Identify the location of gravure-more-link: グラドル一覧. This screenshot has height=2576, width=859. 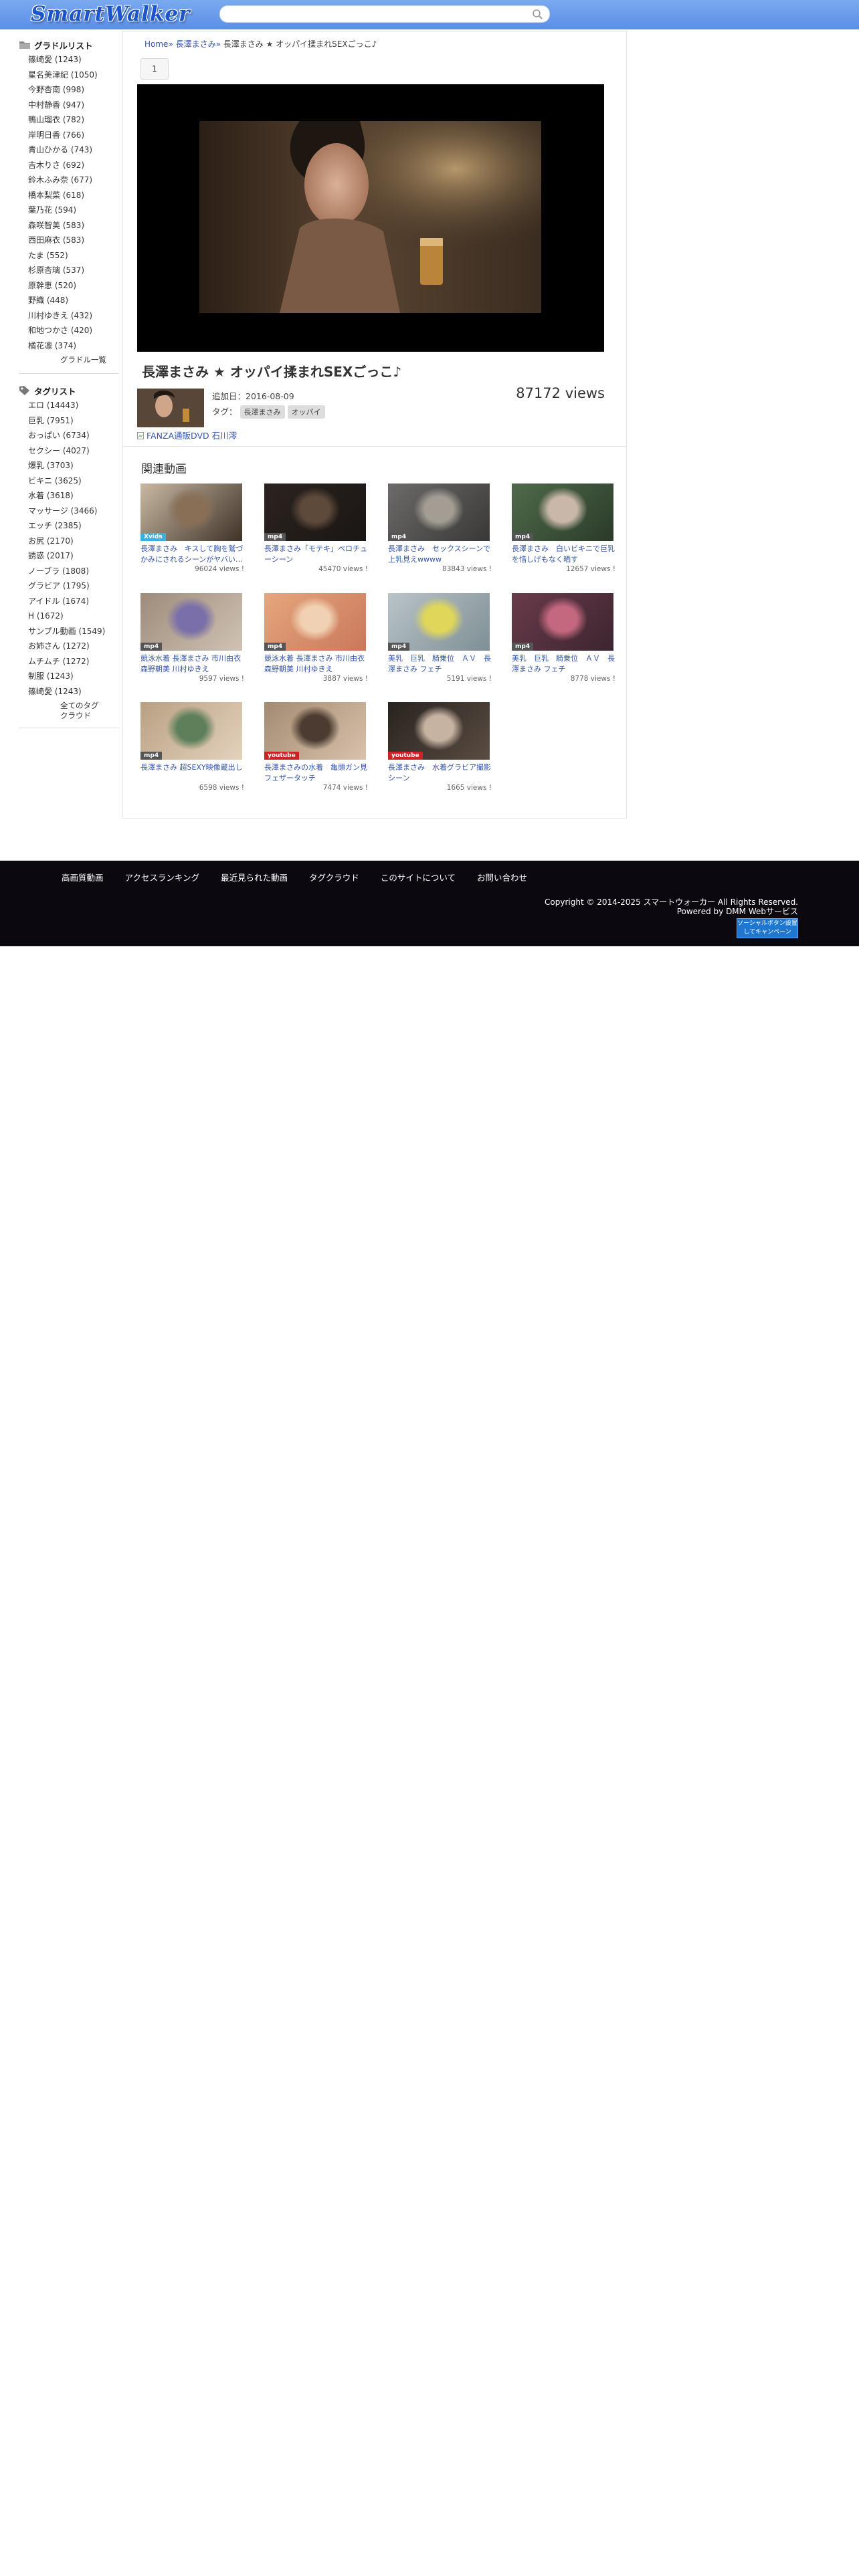
(69, 360).